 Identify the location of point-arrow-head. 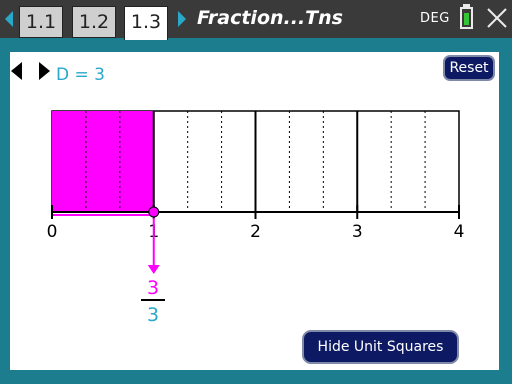
(153, 269).